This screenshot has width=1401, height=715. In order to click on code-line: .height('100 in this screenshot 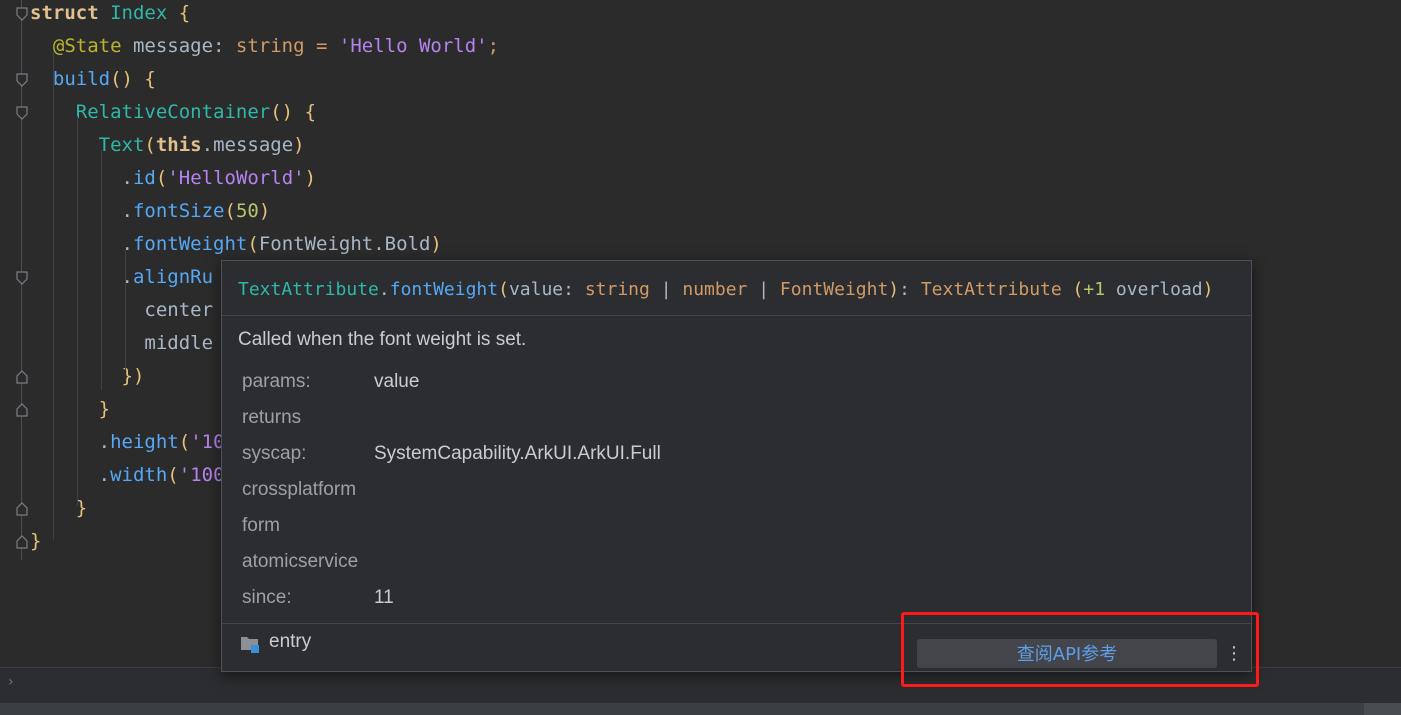, I will do `click(133, 445)`.